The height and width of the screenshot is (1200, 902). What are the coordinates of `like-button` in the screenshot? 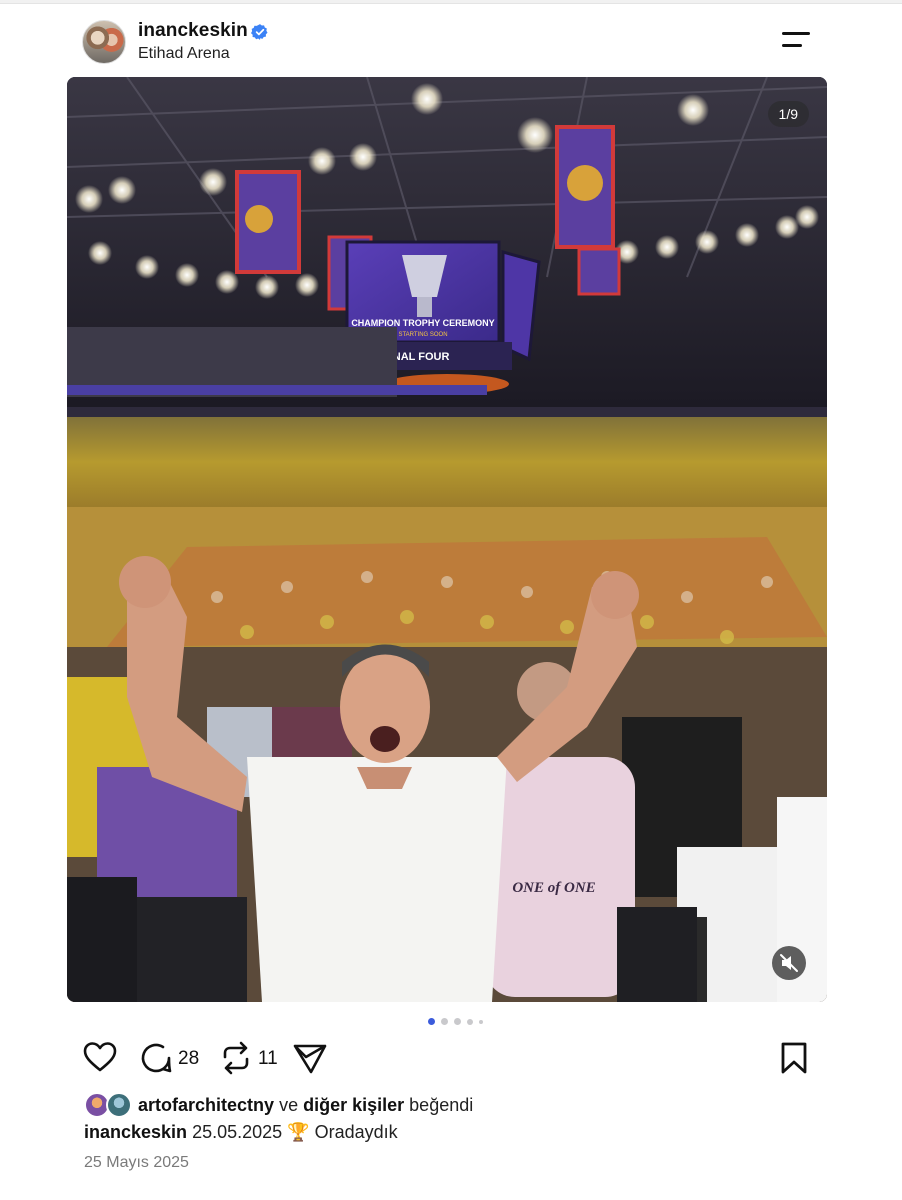 It's located at (100, 1058).